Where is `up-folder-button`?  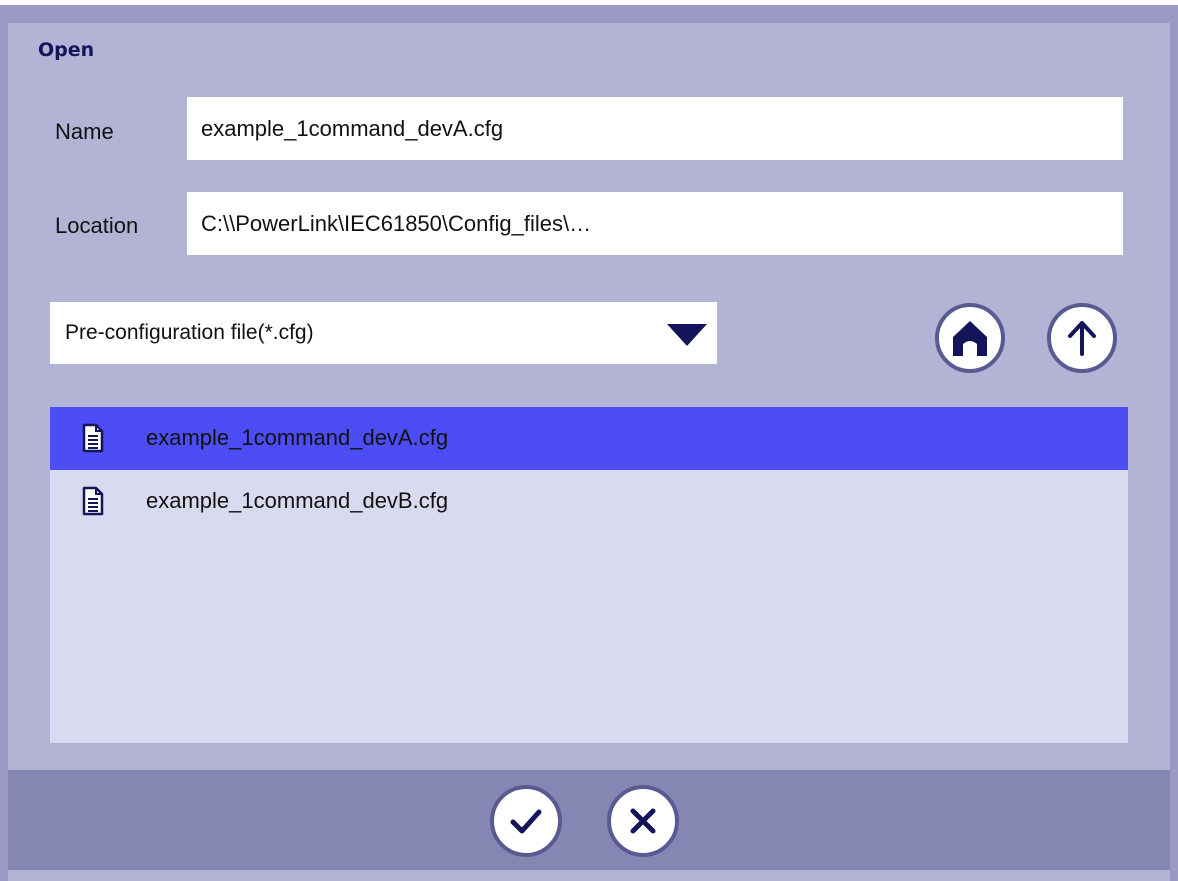
up-folder-button is located at coordinates (1082, 338).